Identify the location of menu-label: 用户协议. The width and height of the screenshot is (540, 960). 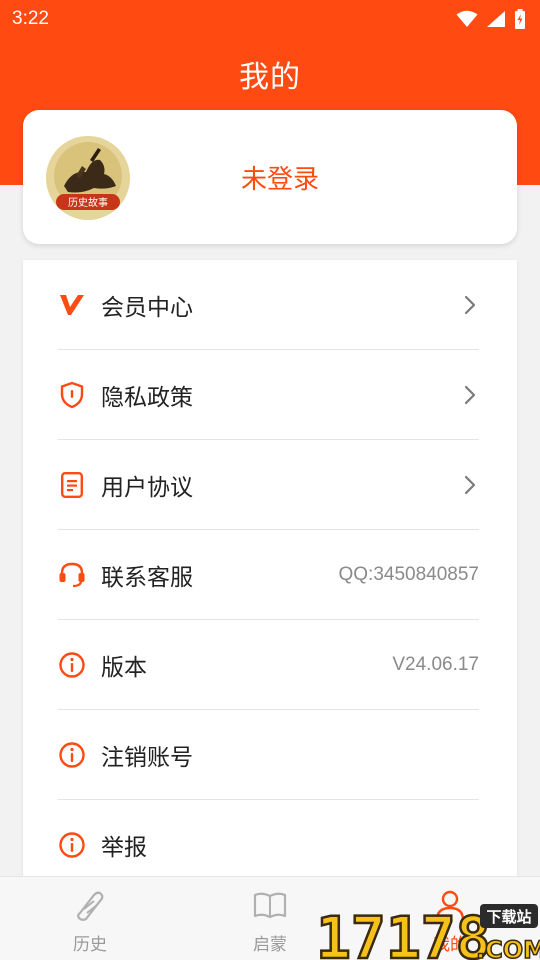
(147, 487).